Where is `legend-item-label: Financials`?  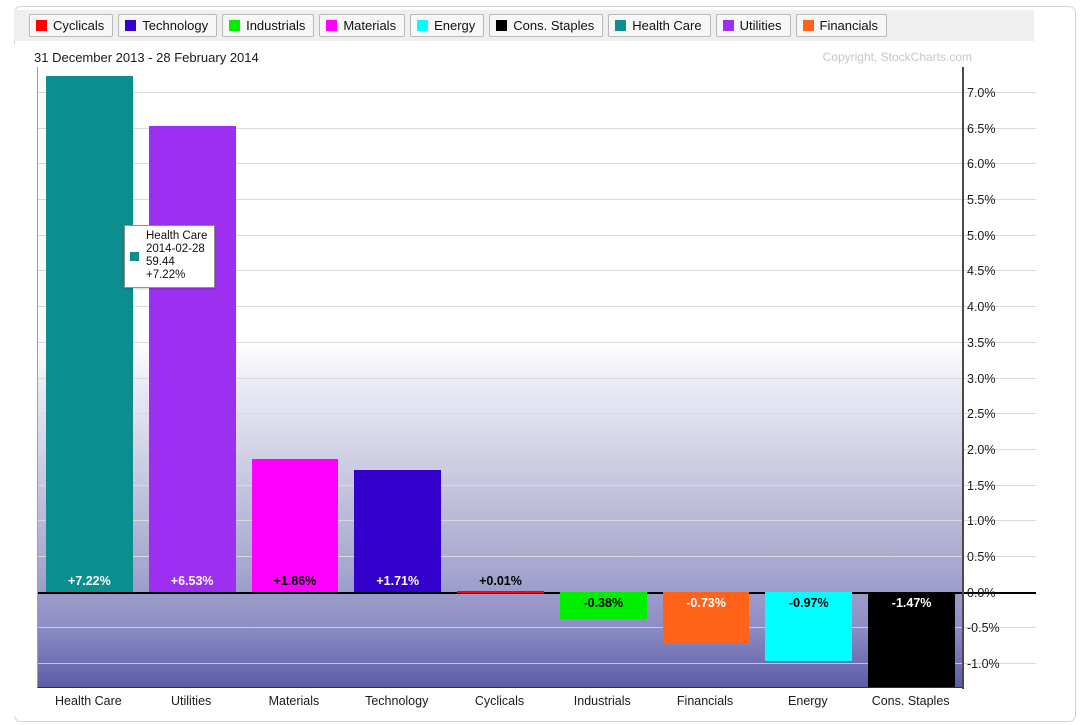
legend-item-label: Financials is located at coordinates (849, 25).